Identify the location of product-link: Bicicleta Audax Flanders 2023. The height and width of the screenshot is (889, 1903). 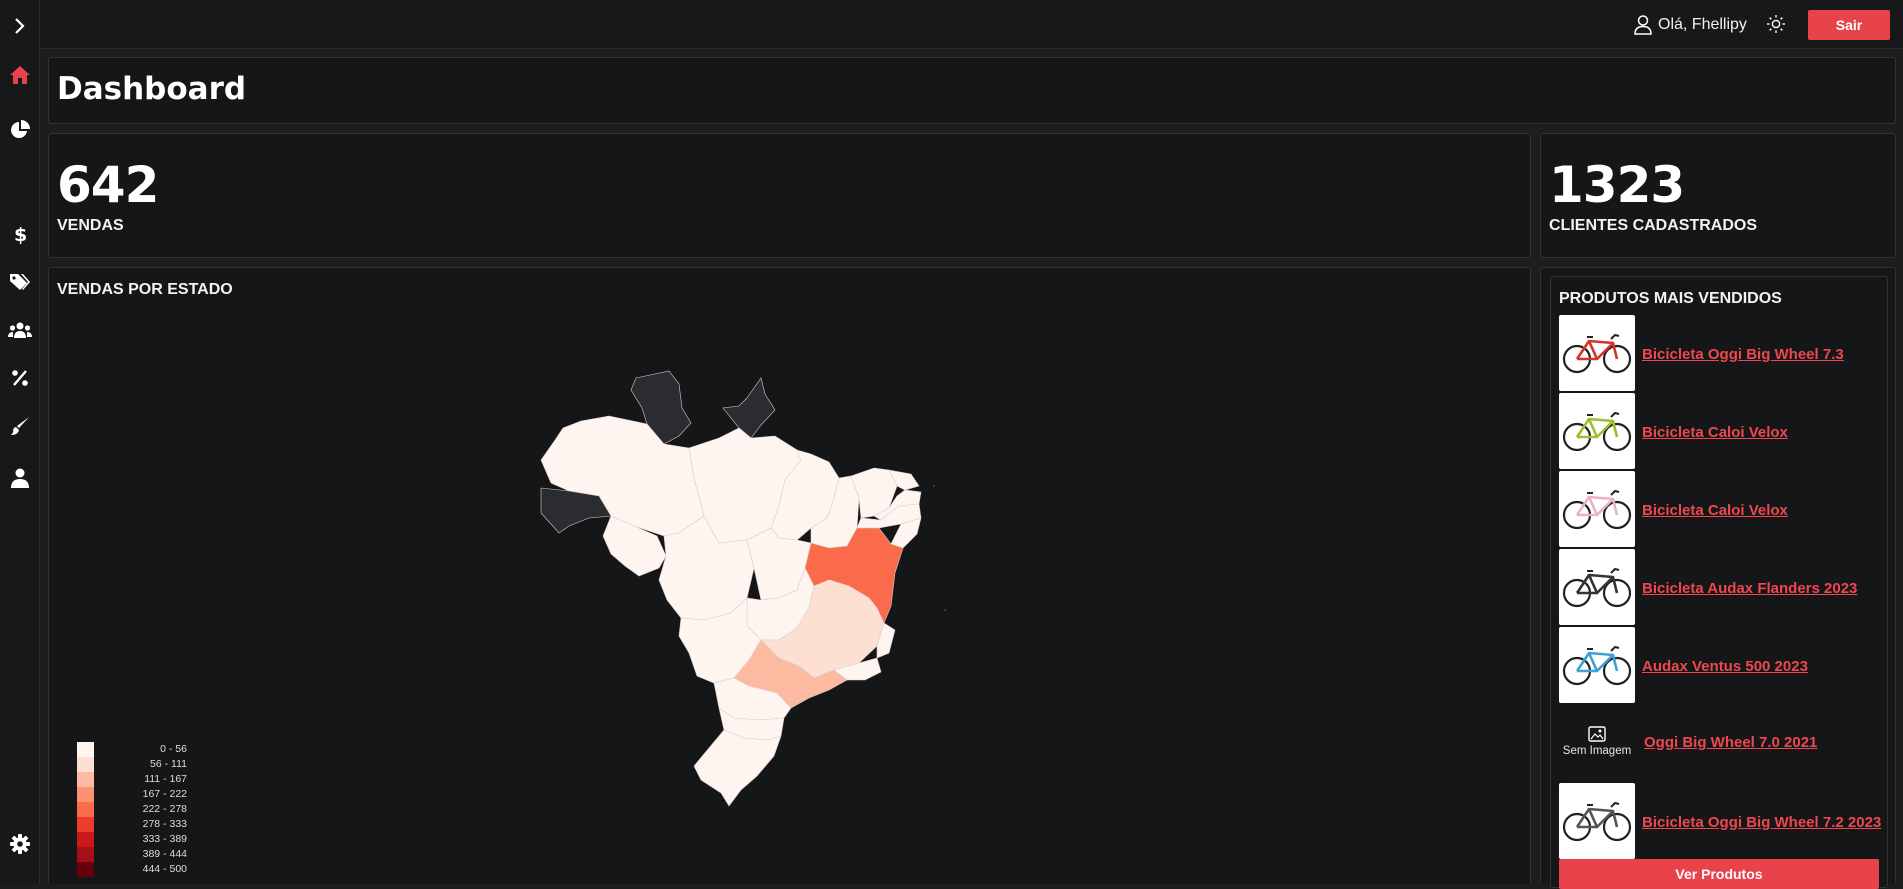
(1749, 588).